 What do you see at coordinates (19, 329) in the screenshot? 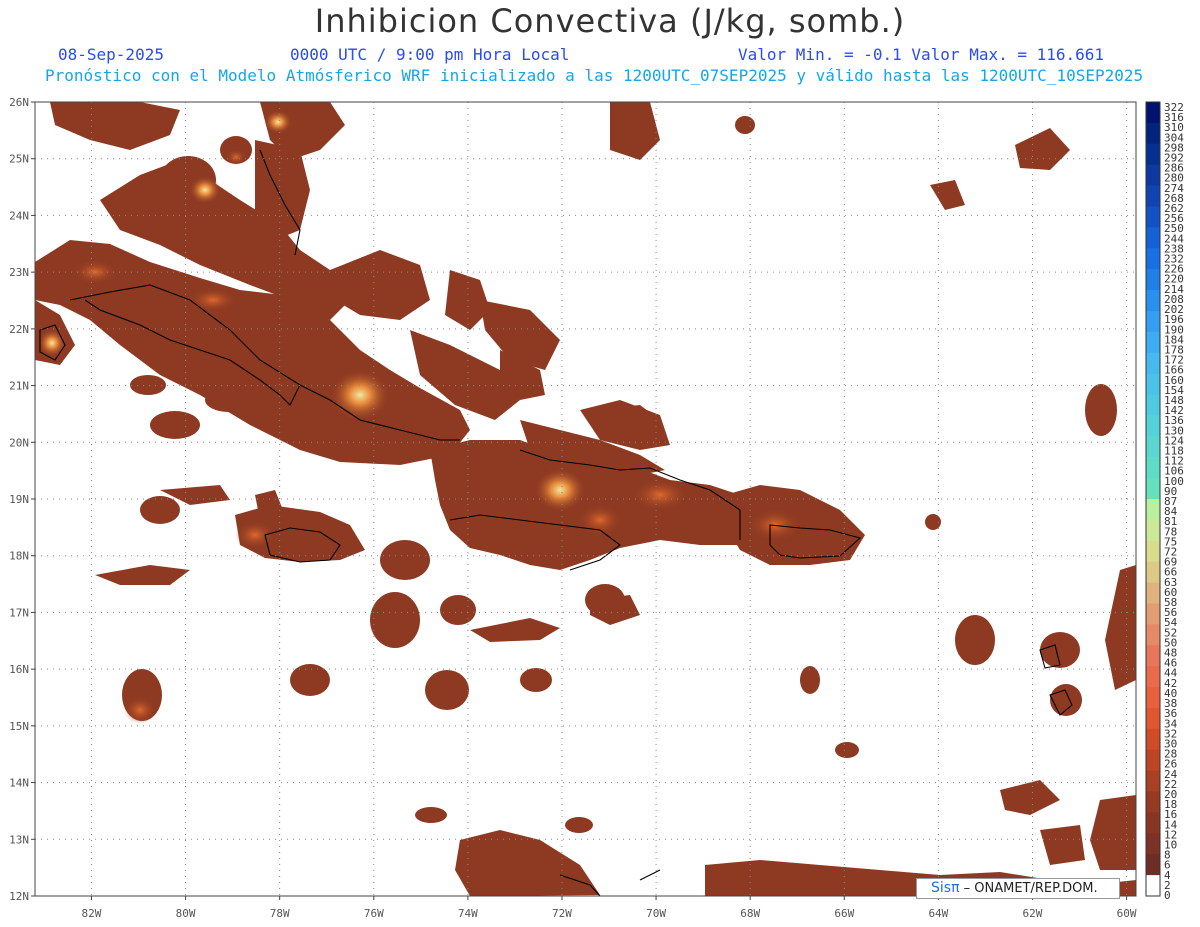
I see `lat-label: 22N` at bounding box center [19, 329].